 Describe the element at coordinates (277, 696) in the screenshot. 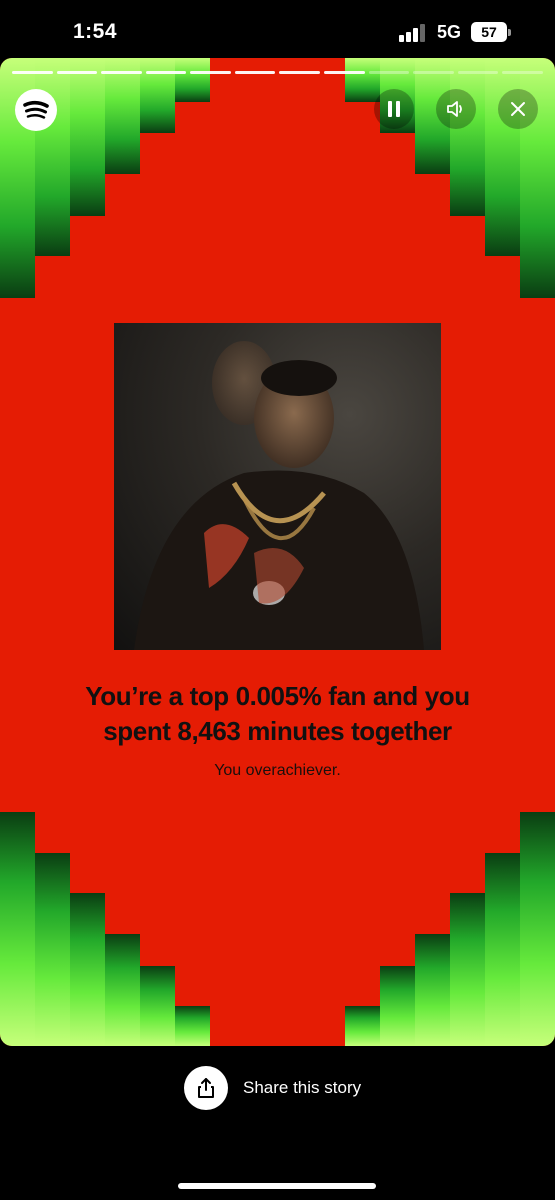

I see `headline-line-1: You’re a top 0.005% fan and you` at that location.